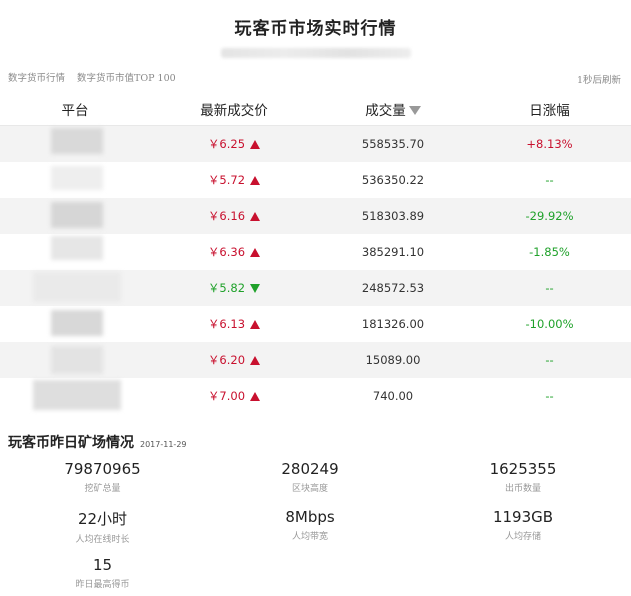  What do you see at coordinates (75, 109) in the screenshot?
I see `column-header-platform: 平台` at bounding box center [75, 109].